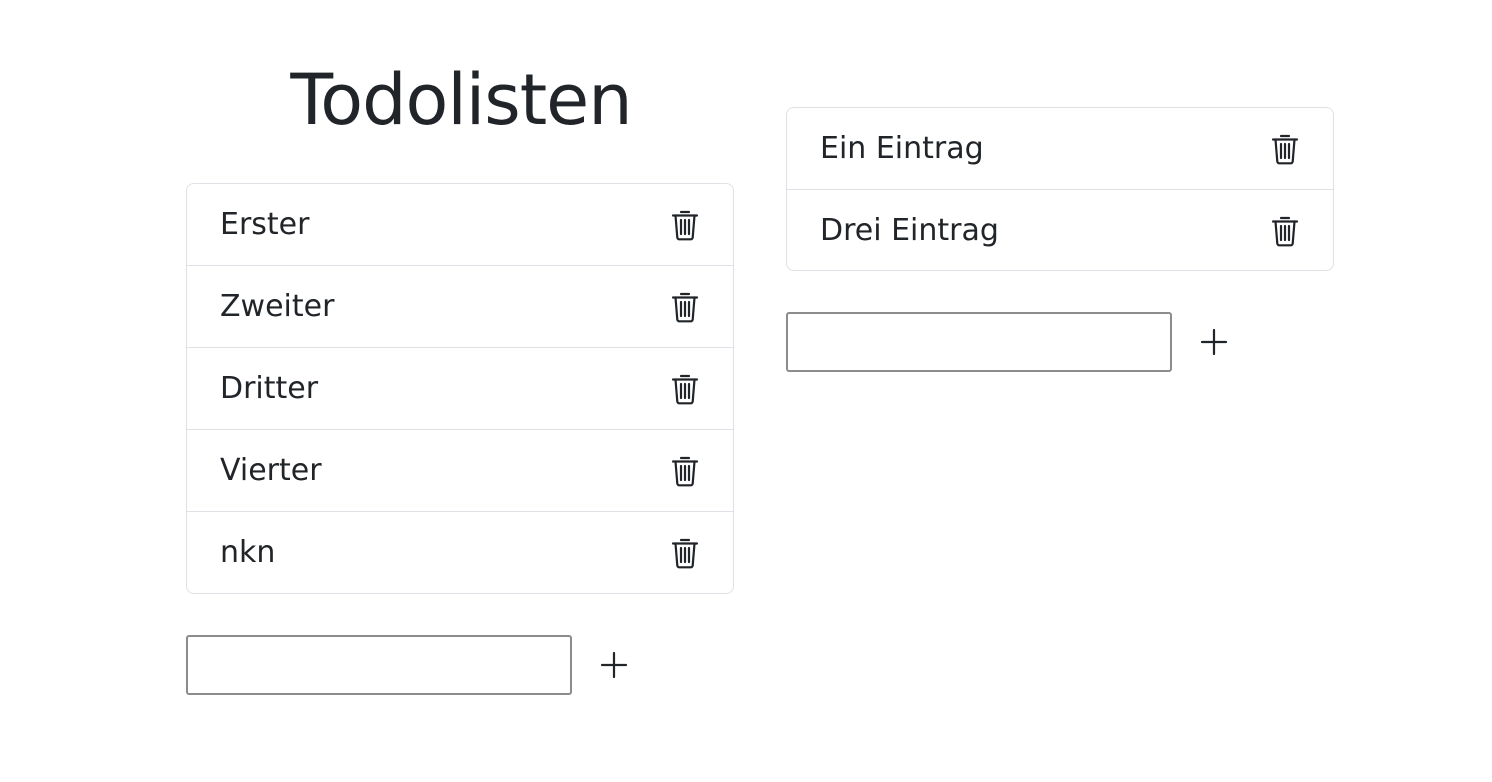 Image resolution: width=1492 pixels, height=782 pixels. I want to click on list-item: Dritter, so click(460, 388).